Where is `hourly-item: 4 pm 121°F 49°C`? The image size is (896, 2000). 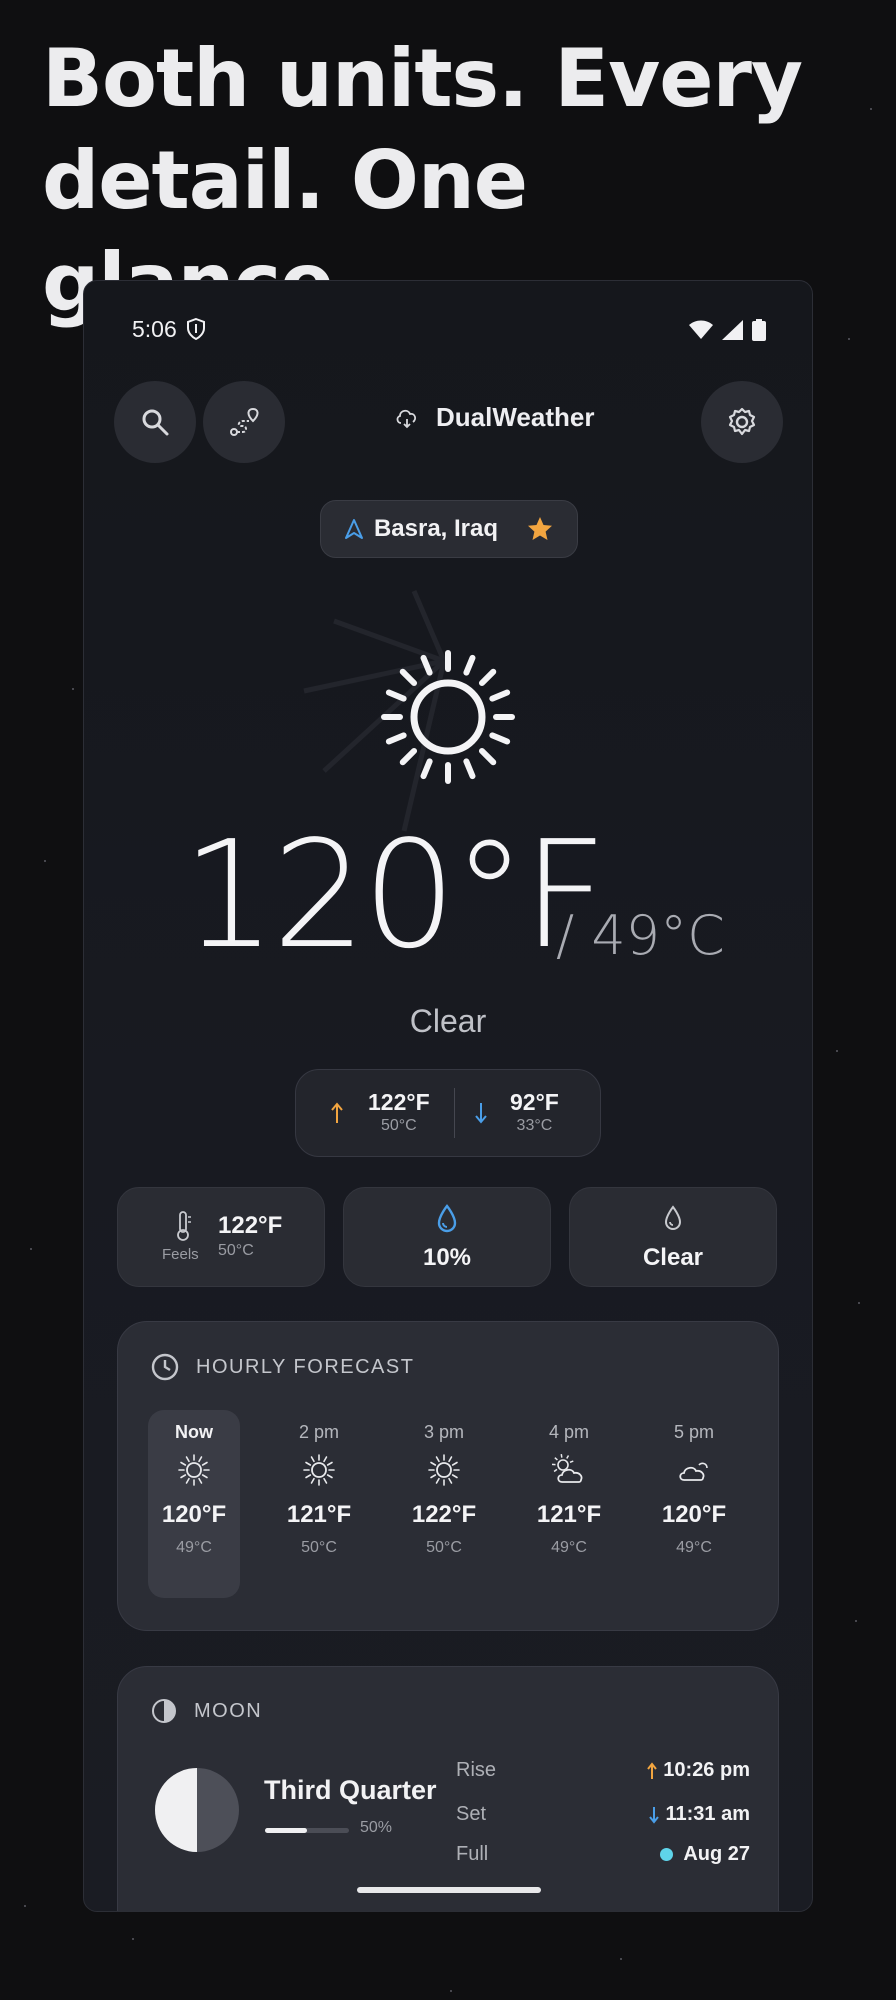 hourly-item: 4 pm 121°F 49°C is located at coordinates (569, 1504).